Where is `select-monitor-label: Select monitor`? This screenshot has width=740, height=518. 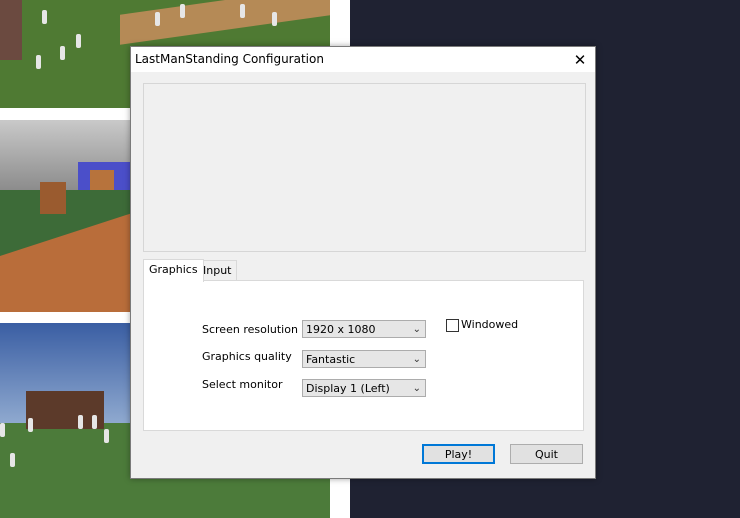
select-monitor-label: Select monitor is located at coordinates (242, 384).